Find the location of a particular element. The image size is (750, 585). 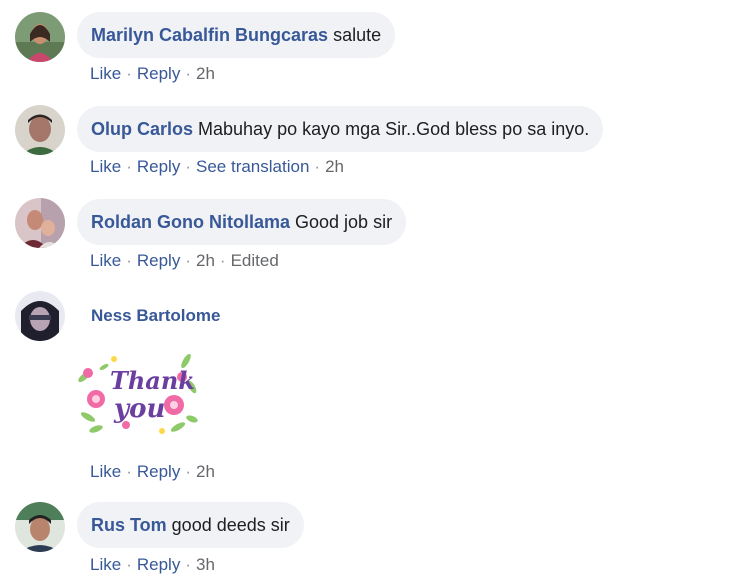

comment-actions: Like · Reply · See translation · 2h is located at coordinates (217, 167).